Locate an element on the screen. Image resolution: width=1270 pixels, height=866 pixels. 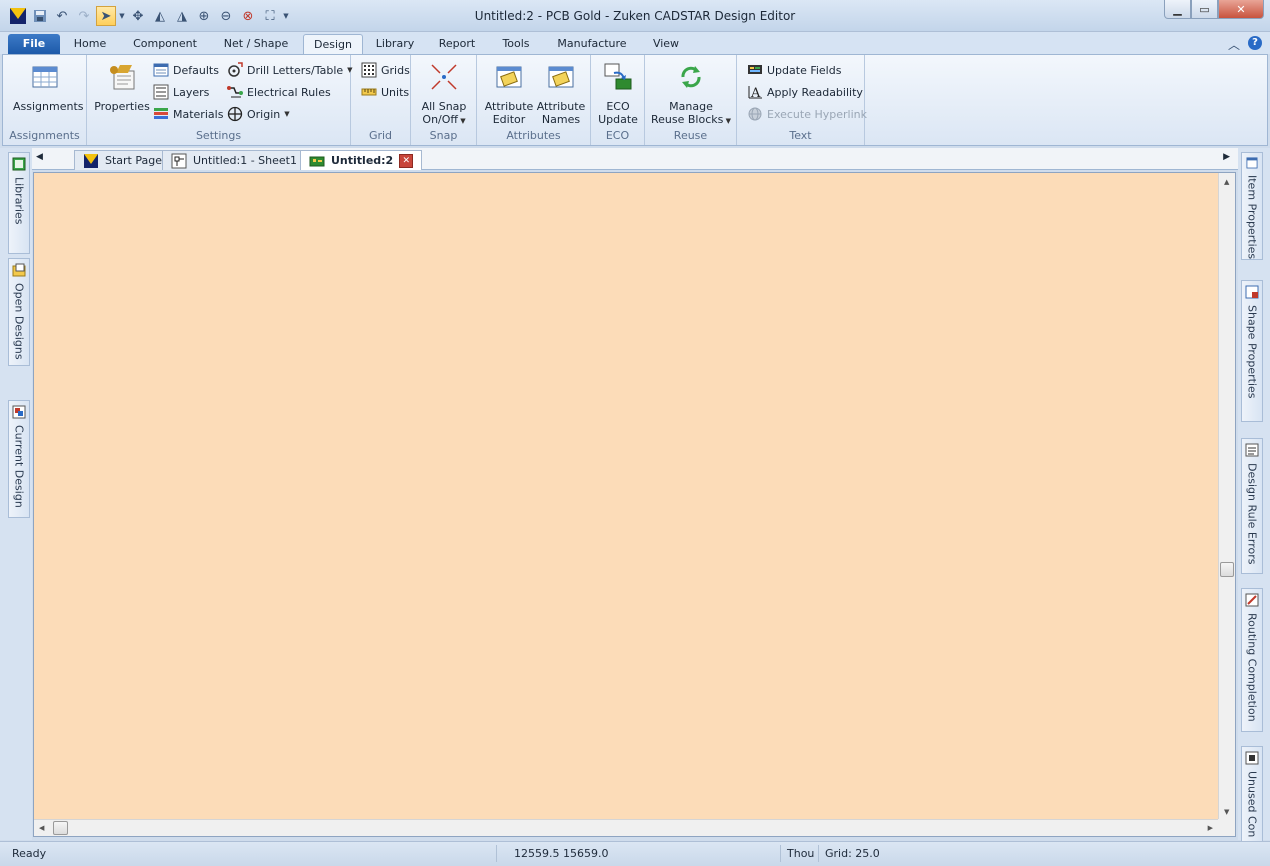
group-eco: ECO Update ECO is located at coordinates (618, 100).